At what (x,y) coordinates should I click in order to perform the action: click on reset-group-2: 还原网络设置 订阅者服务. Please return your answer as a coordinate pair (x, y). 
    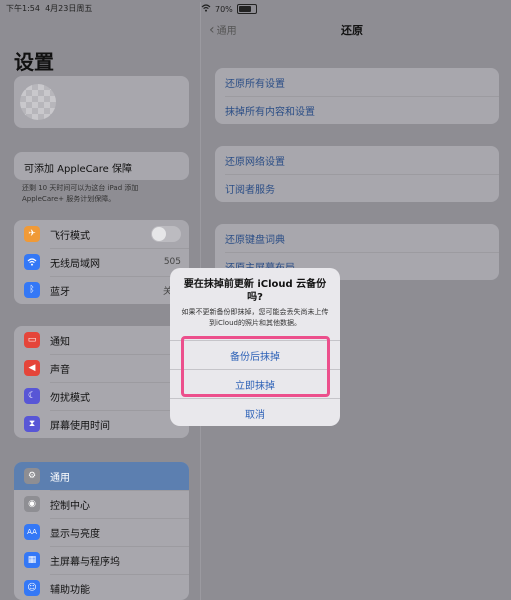
    Looking at the image, I should click on (357, 174).